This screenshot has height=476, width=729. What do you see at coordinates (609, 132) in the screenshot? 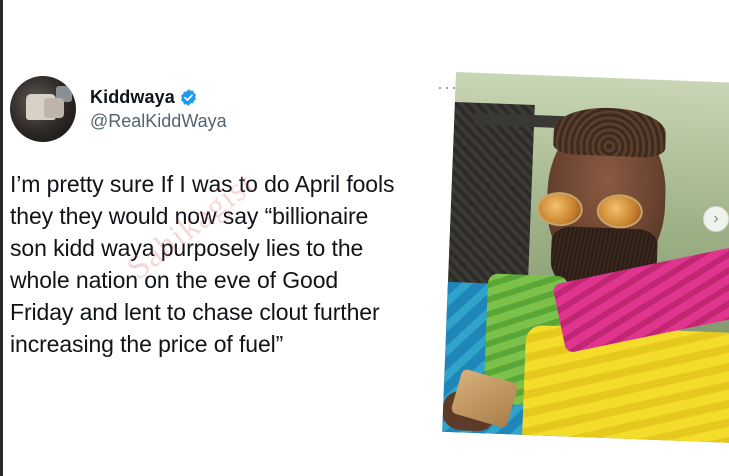
I see `photo-hair` at bounding box center [609, 132].